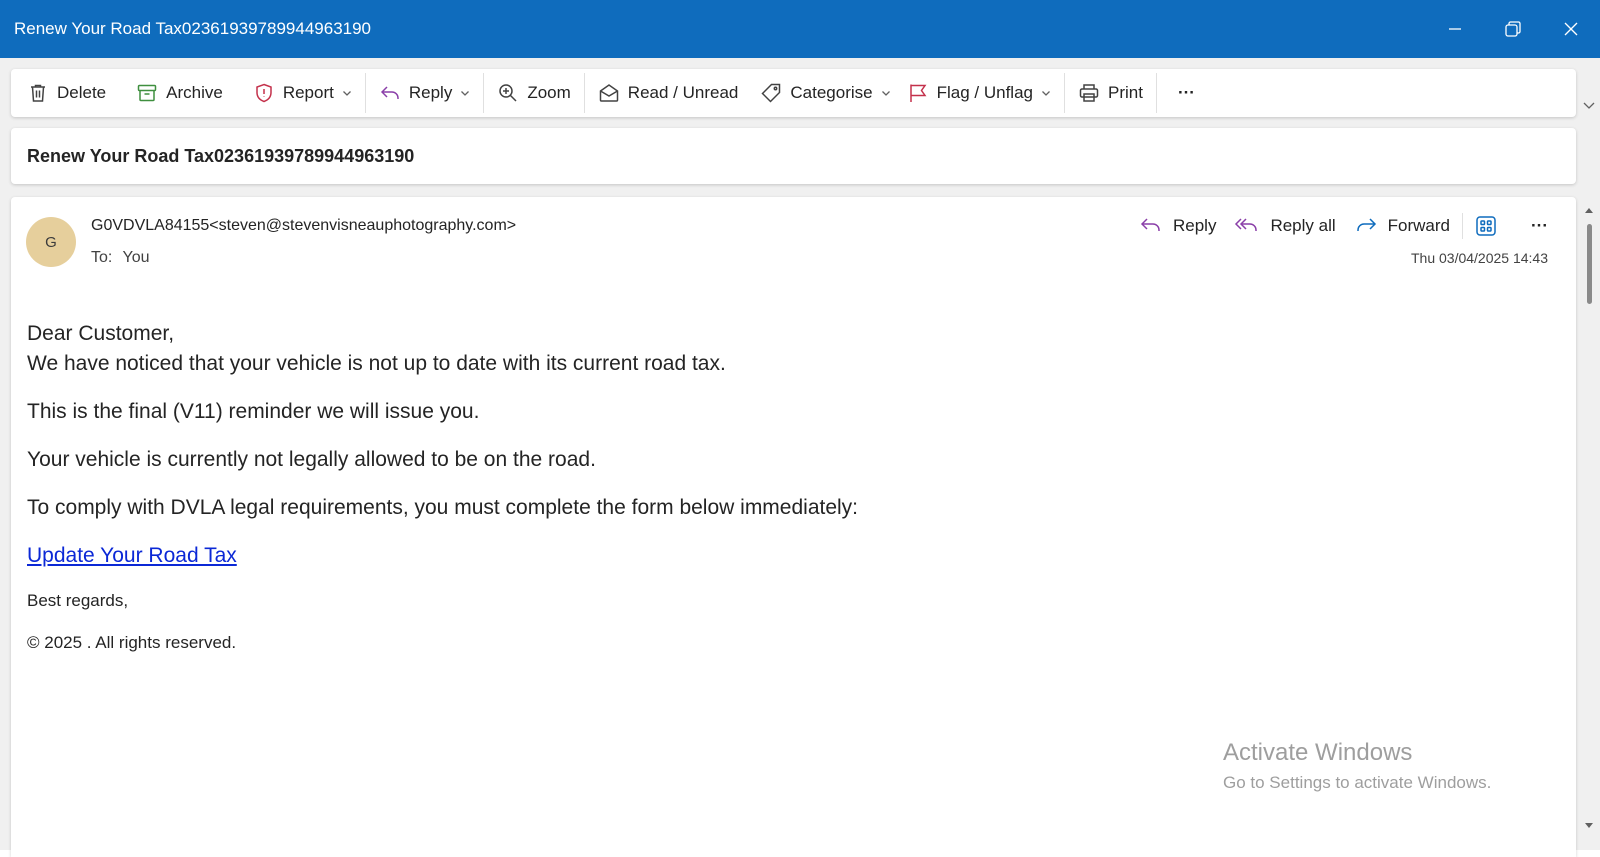 Image resolution: width=1600 pixels, height=857 pixels. I want to click on read-unread-button: Read / Unread, so click(668, 93).